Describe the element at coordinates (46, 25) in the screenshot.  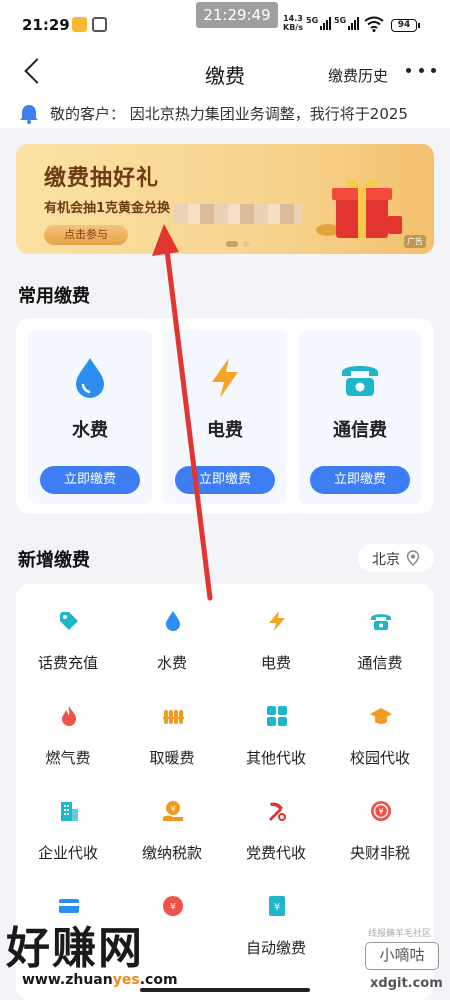
I see `status-time: 21:29` at that location.